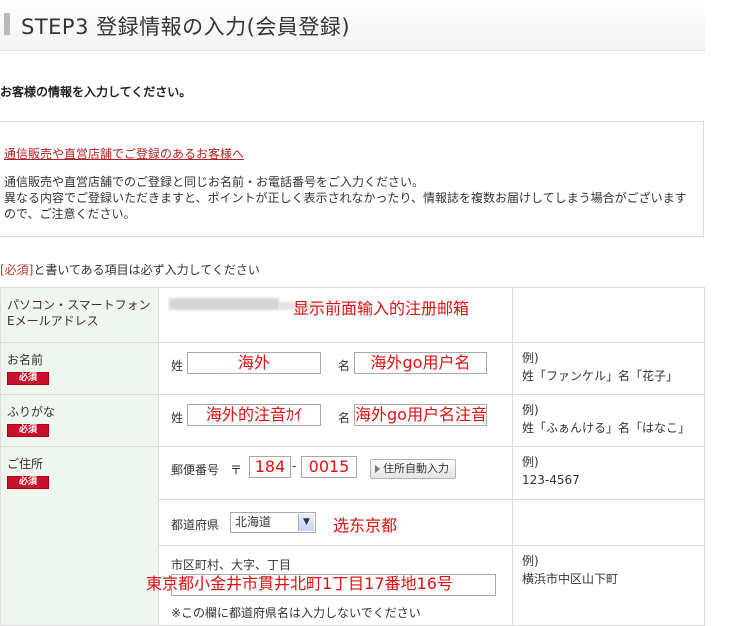 The image size is (733, 626). Describe the element at coordinates (600, 376) in the screenshot. I see `name-example-text: 姓「ファンケル」名「花子」` at that location.